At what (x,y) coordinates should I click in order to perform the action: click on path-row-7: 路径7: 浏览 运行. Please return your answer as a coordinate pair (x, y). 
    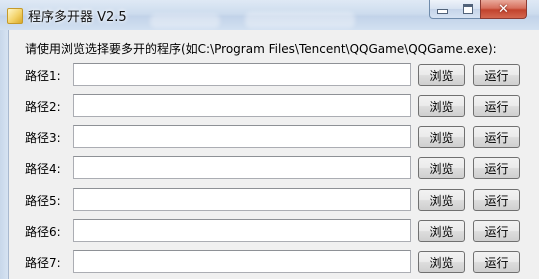
    Looking at the image, I should click on (274, 262).